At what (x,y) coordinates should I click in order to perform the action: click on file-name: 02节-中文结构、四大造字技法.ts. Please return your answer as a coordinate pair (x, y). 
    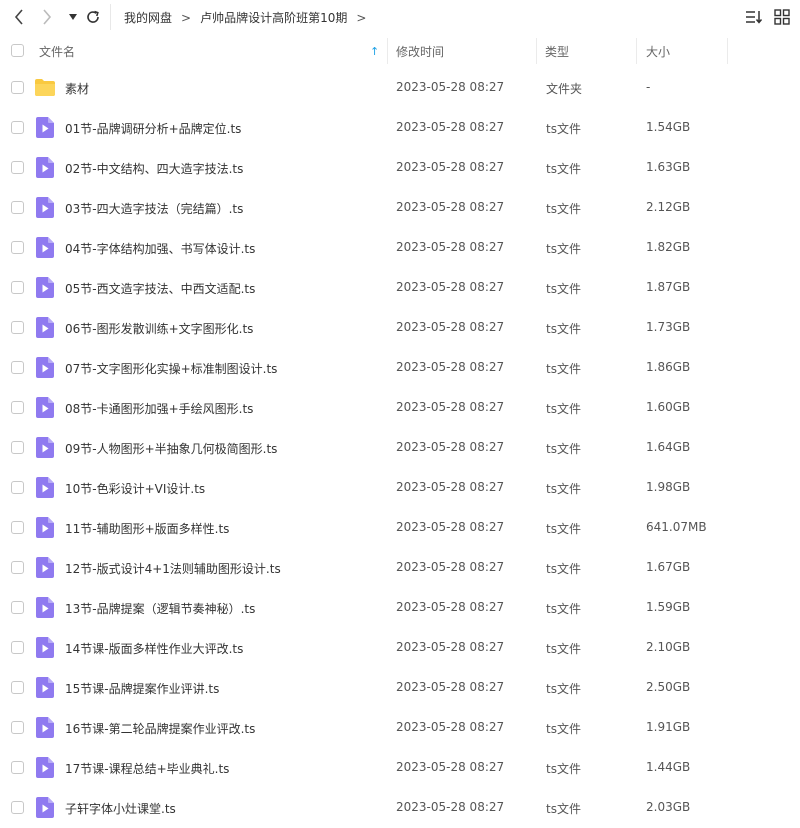
    Looking at the image, I should click on (154, 168).